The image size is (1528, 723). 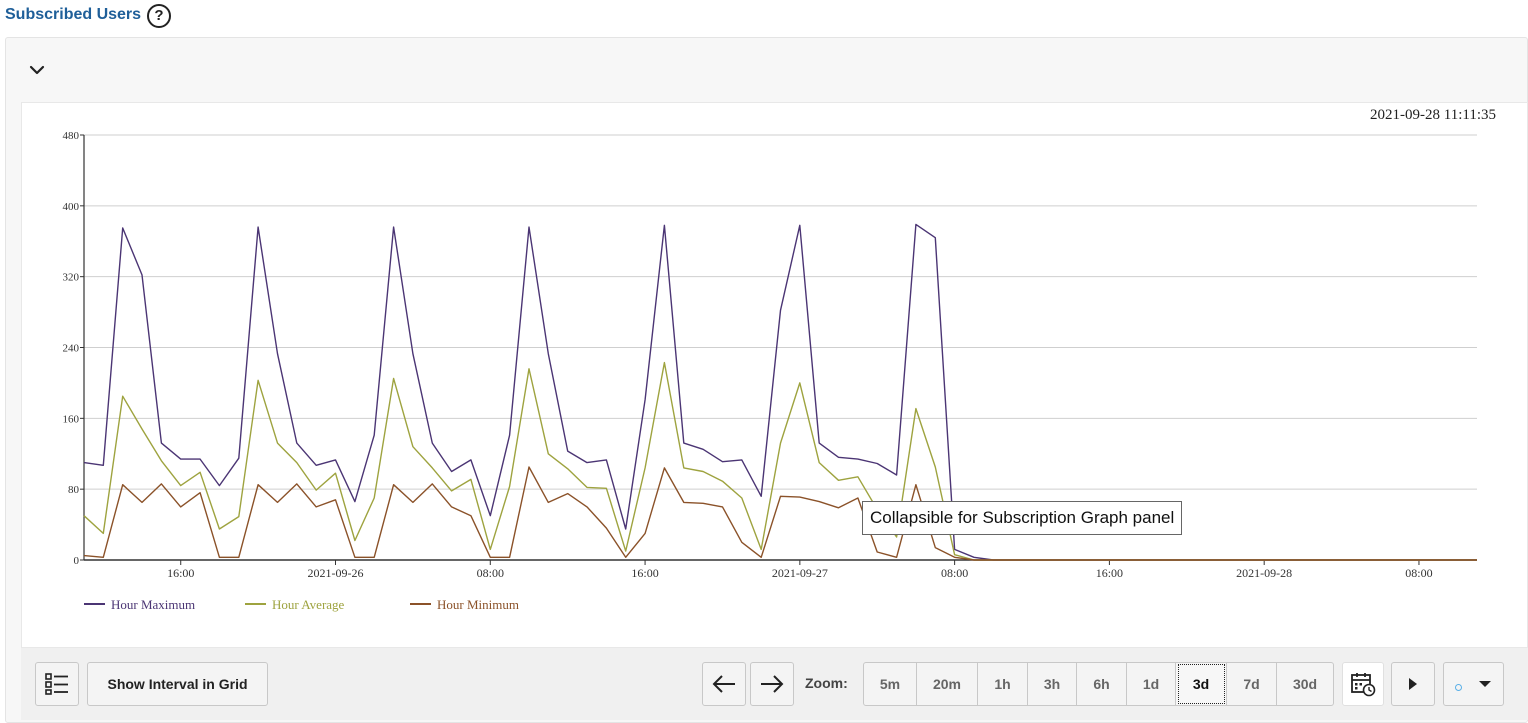 What do you see at coordinates (77, 561) in the screenshot?
I see `y-tick-label: 0` at bounding box center [77, 561].